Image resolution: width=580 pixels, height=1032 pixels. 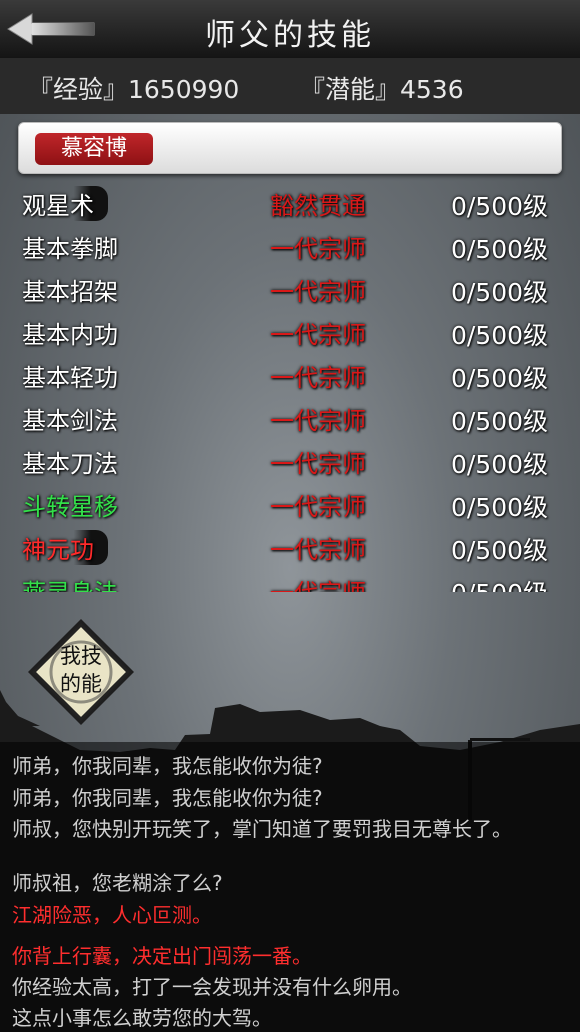 What do you see at coordinates (81, 684) in the screenshot?
I see `my-skills-label-line2: 的能` at bounding box center [81, 684].